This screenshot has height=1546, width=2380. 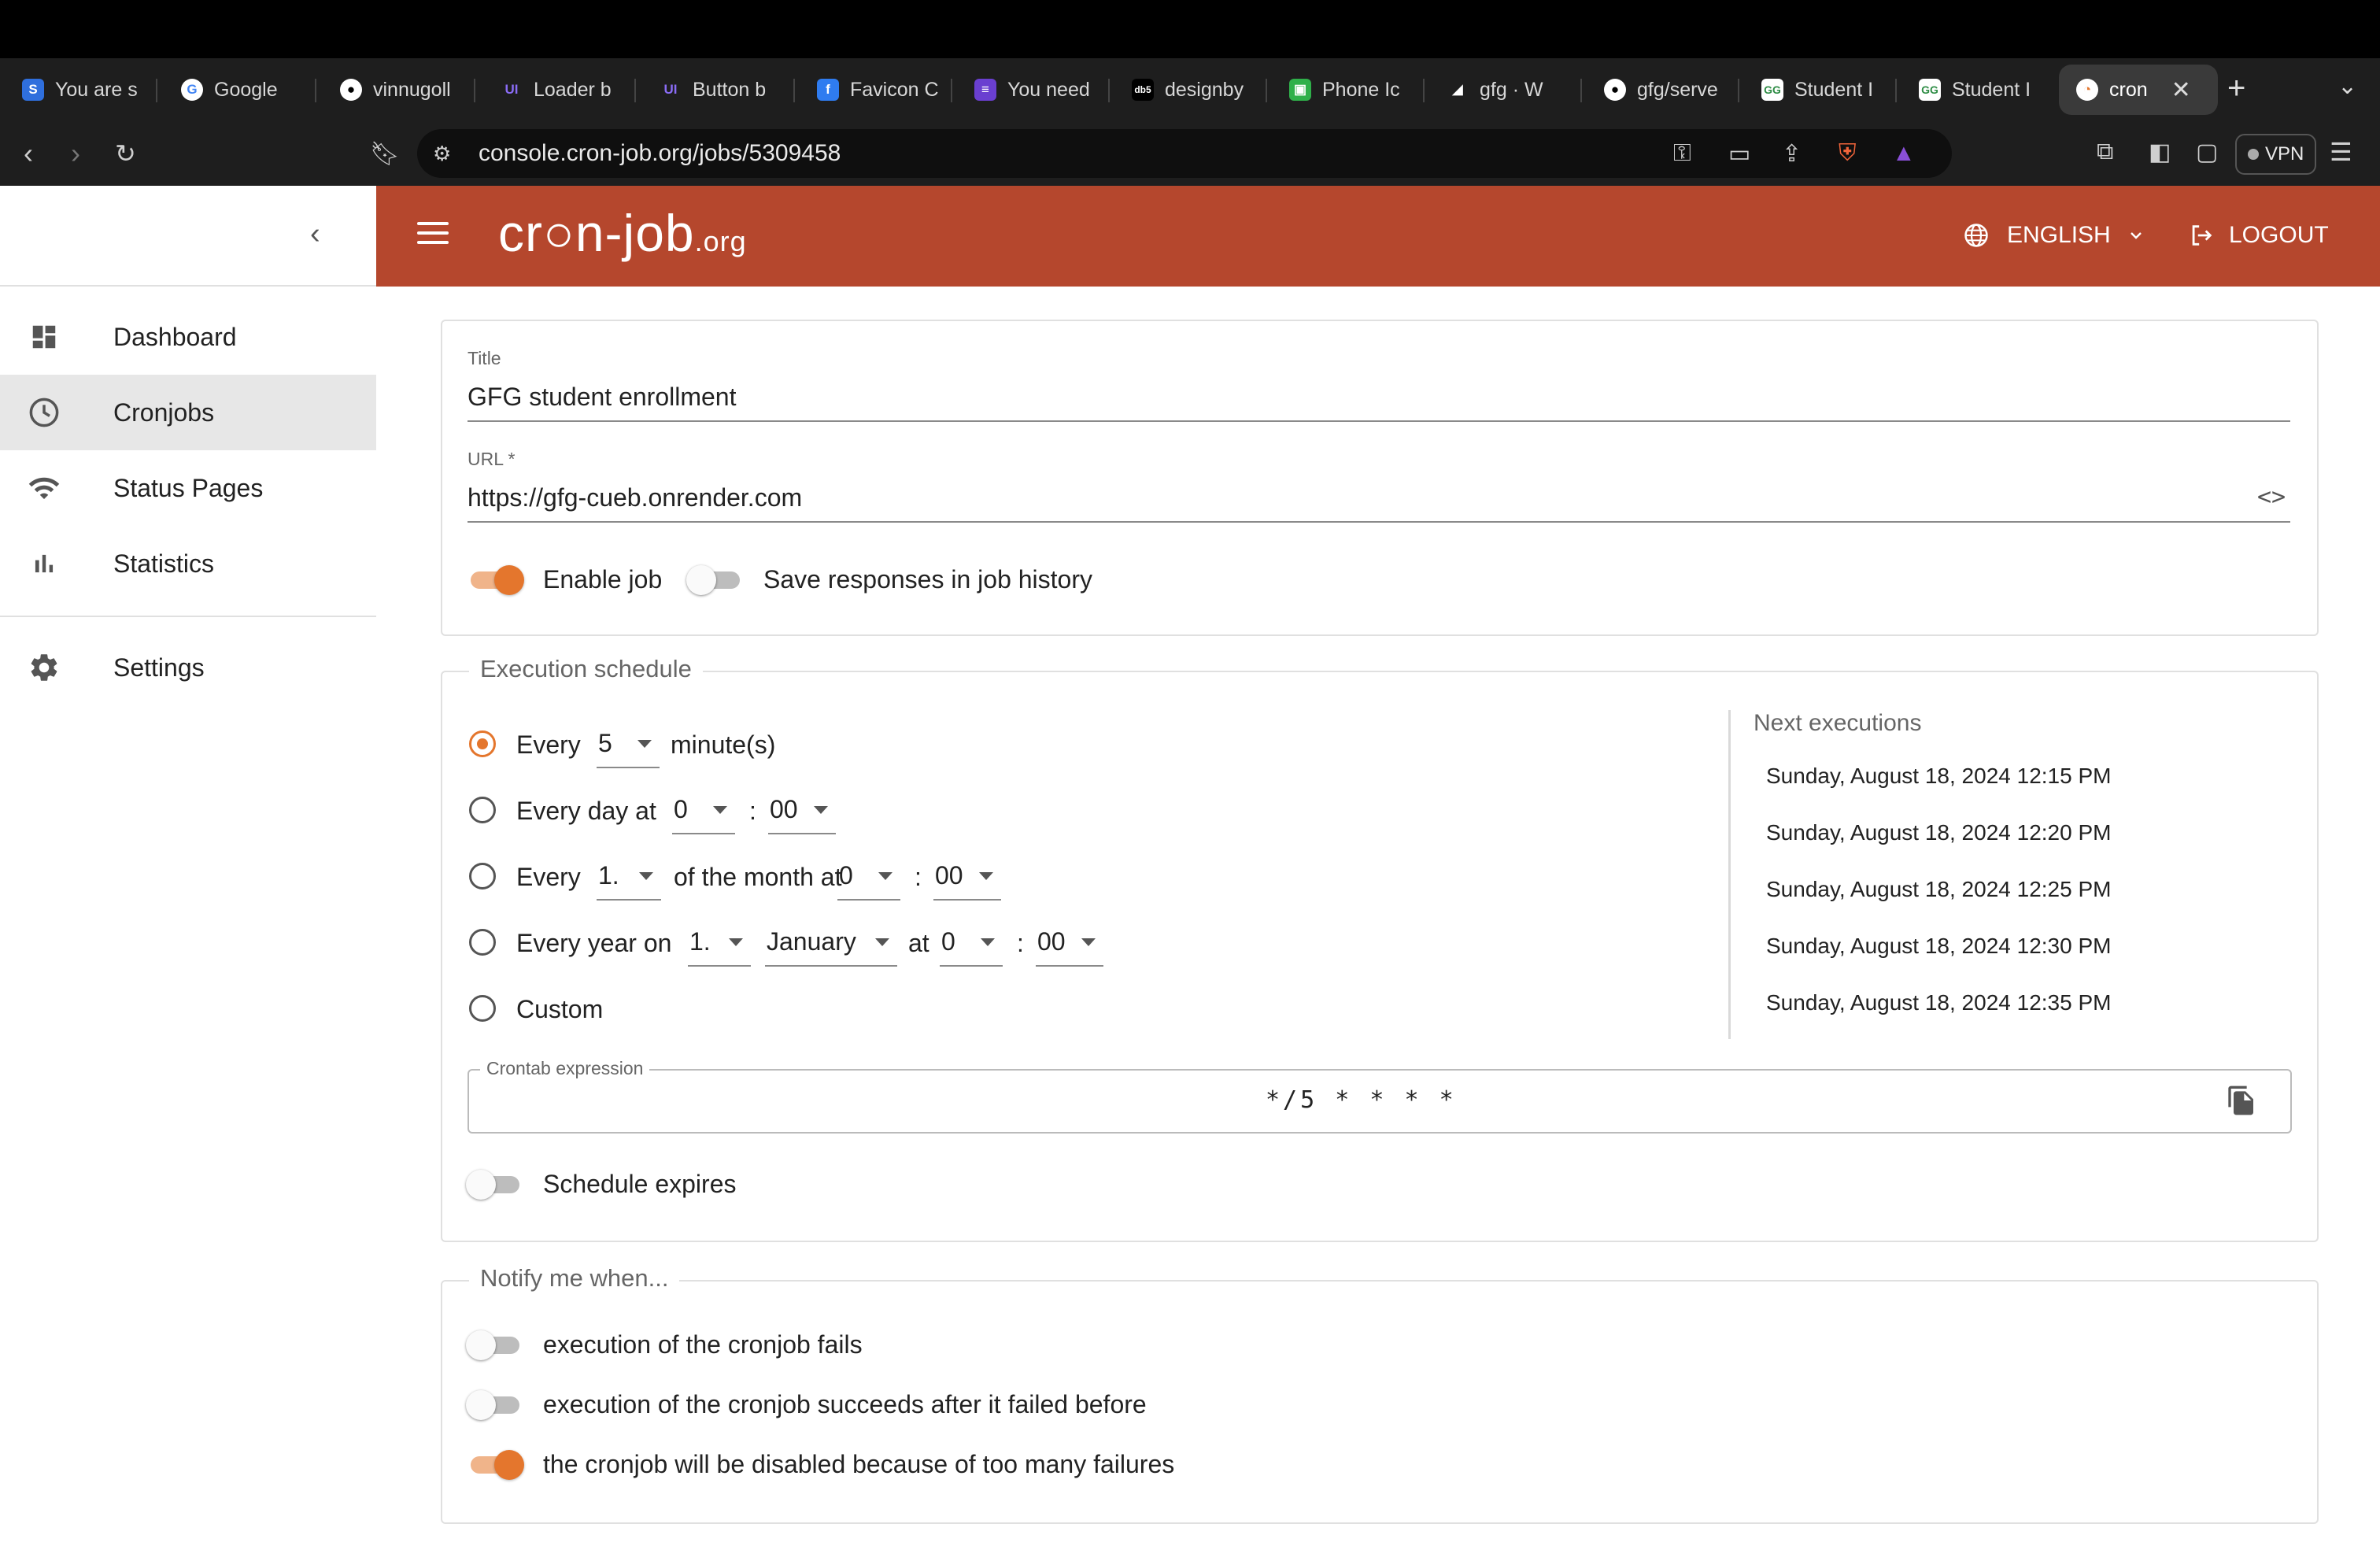 What do you see at coordinates (586, 811) in the screenshot?
I see `every-day-label: Every day at` at bounding box center [586, 811].